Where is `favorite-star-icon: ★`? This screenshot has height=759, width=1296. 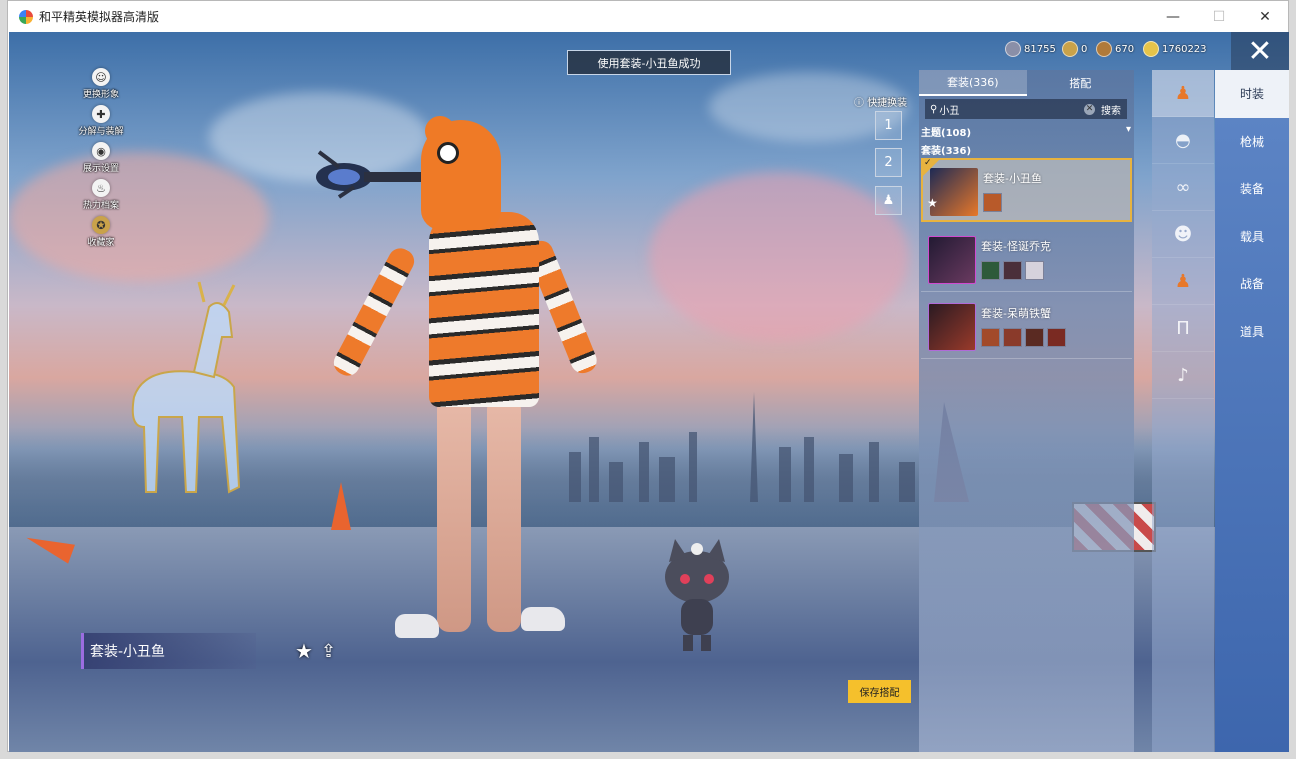 favorite-star-icon: ★ is located at coordinates (304, 651).